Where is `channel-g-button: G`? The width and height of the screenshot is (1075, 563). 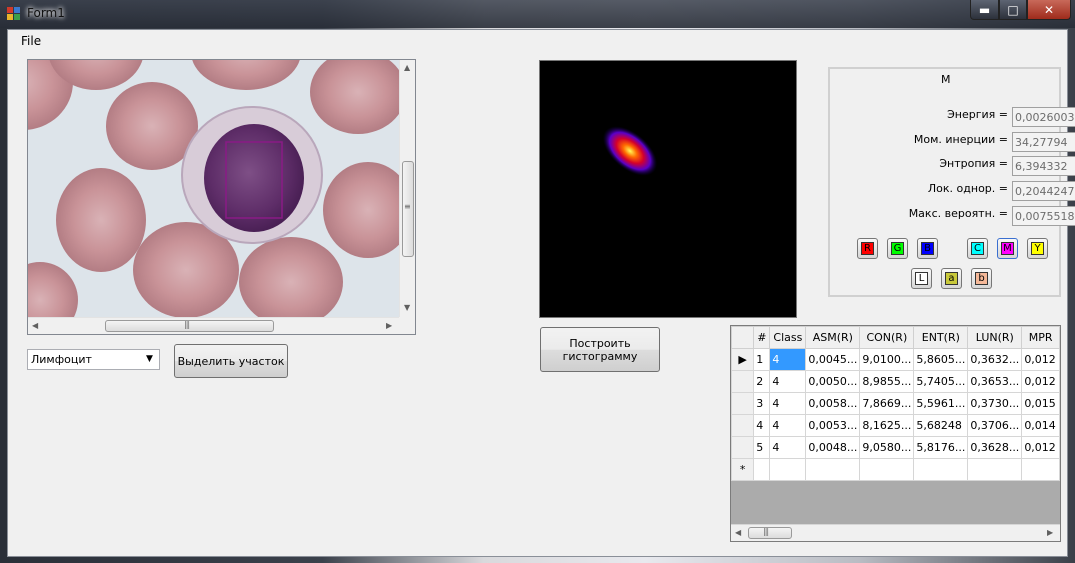 channel-g-button: G is located at coordinates (897, 248).